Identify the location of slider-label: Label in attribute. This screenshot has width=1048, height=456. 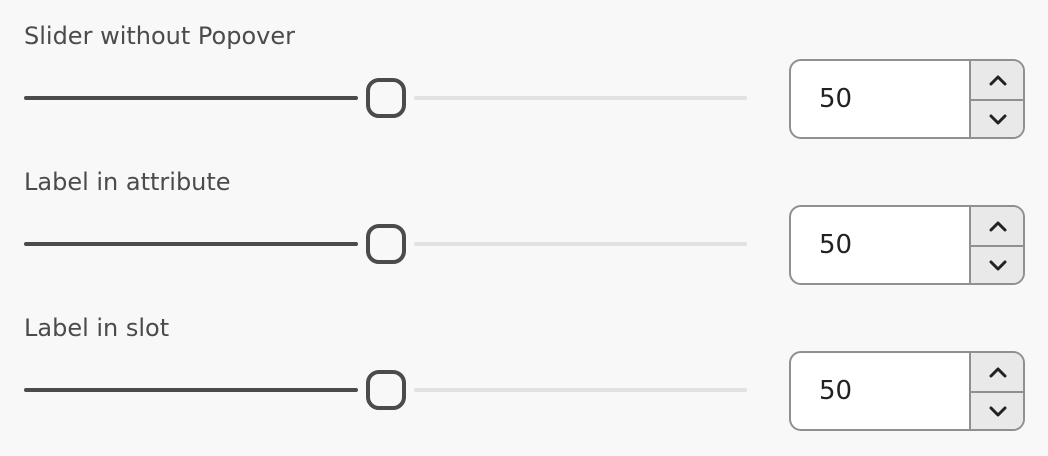
(127, 182).